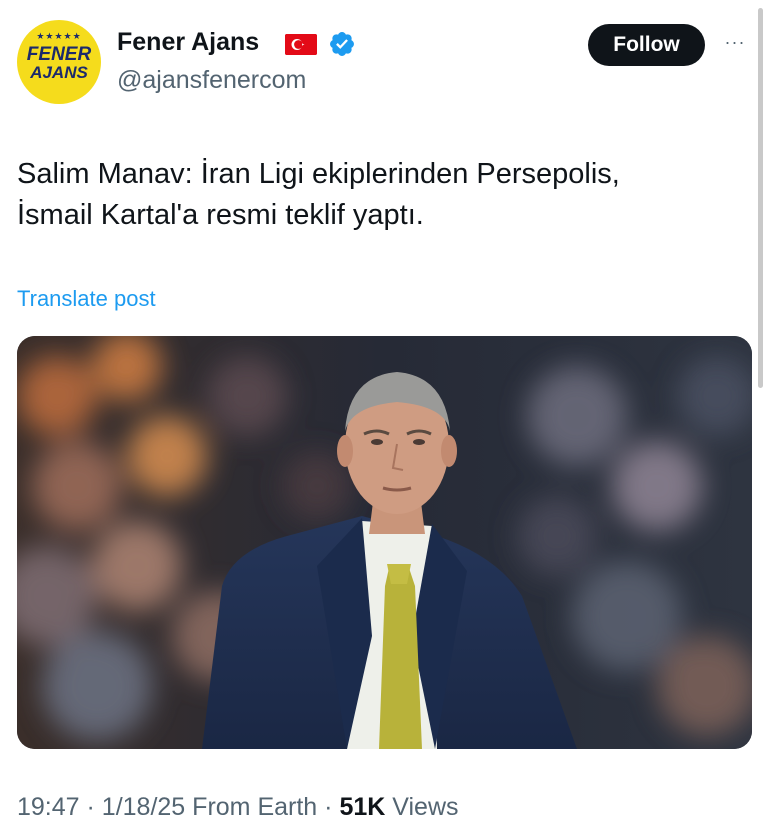 The height and width of the screenshot is (835, 768). I want to click on tweet-location: From Earth, so click(255, 807).